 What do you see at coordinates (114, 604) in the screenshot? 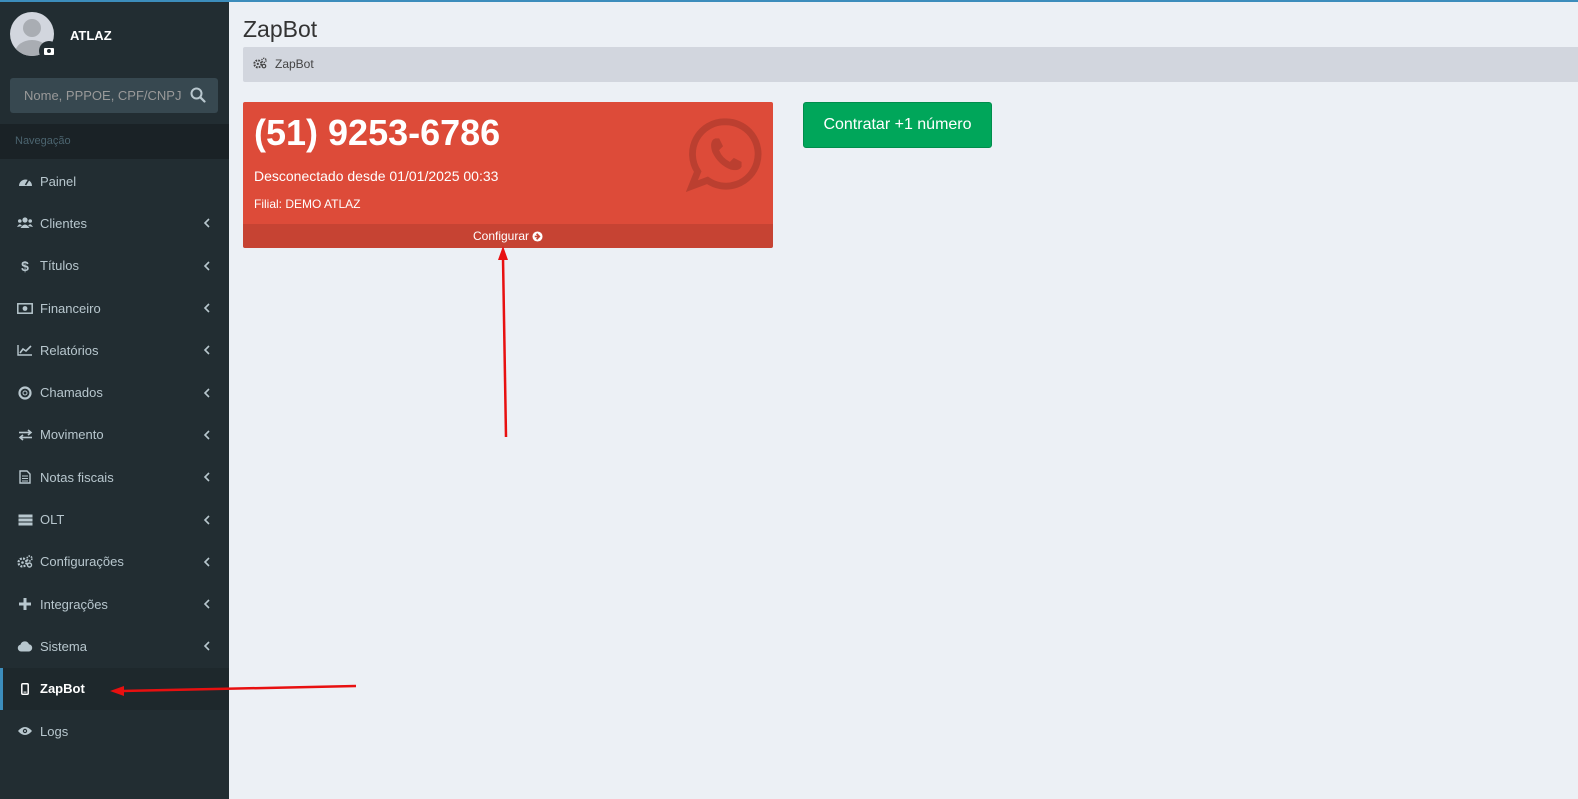
I see `sidebar-item-integracoes: Integrações` at bounding box center [114, 604].